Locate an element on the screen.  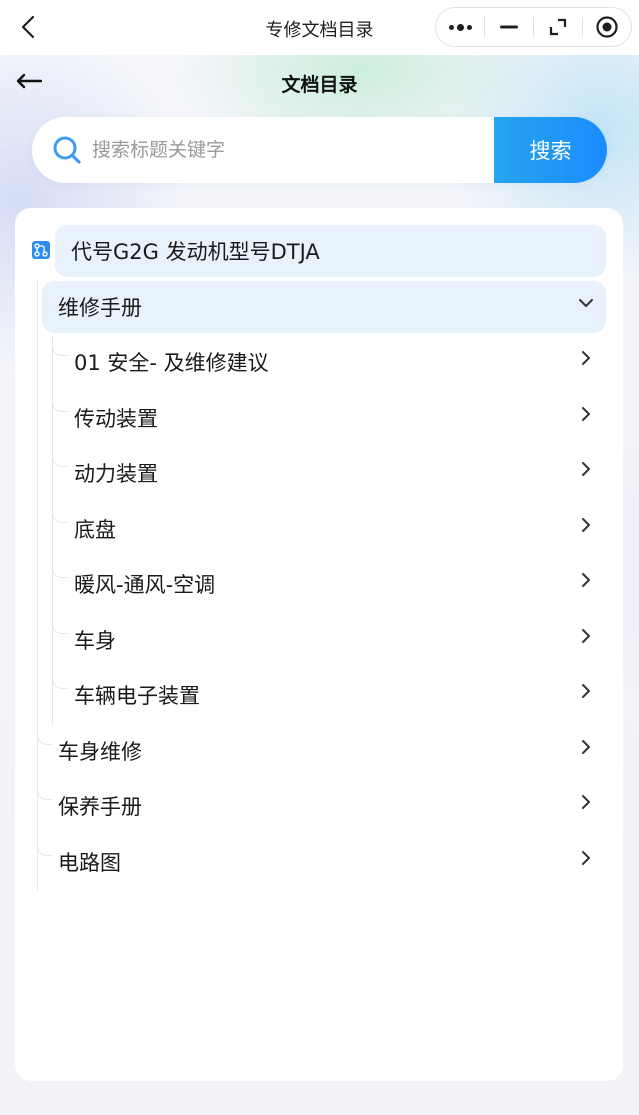
tree-section-label: 保养手册 is located at coordinates (100, 807).